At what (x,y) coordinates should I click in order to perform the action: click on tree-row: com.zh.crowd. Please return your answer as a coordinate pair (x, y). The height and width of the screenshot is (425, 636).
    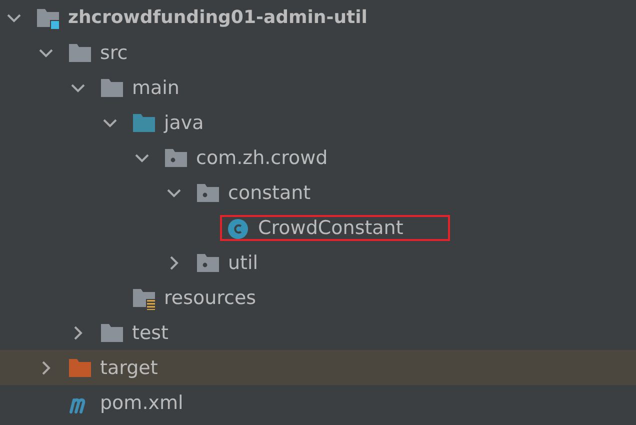
    Looking at the image, I should click on (318, 157).